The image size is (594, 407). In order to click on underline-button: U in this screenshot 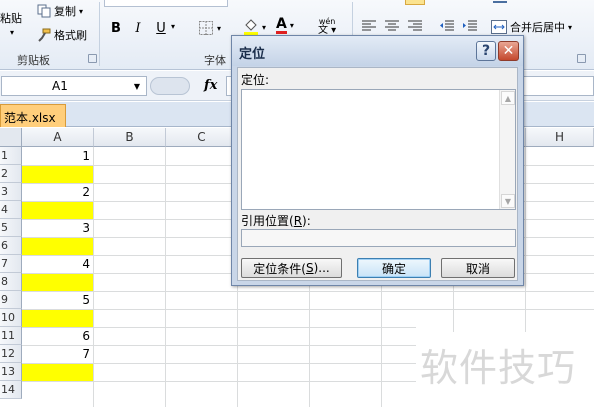, I will do `click(161, 28)`.